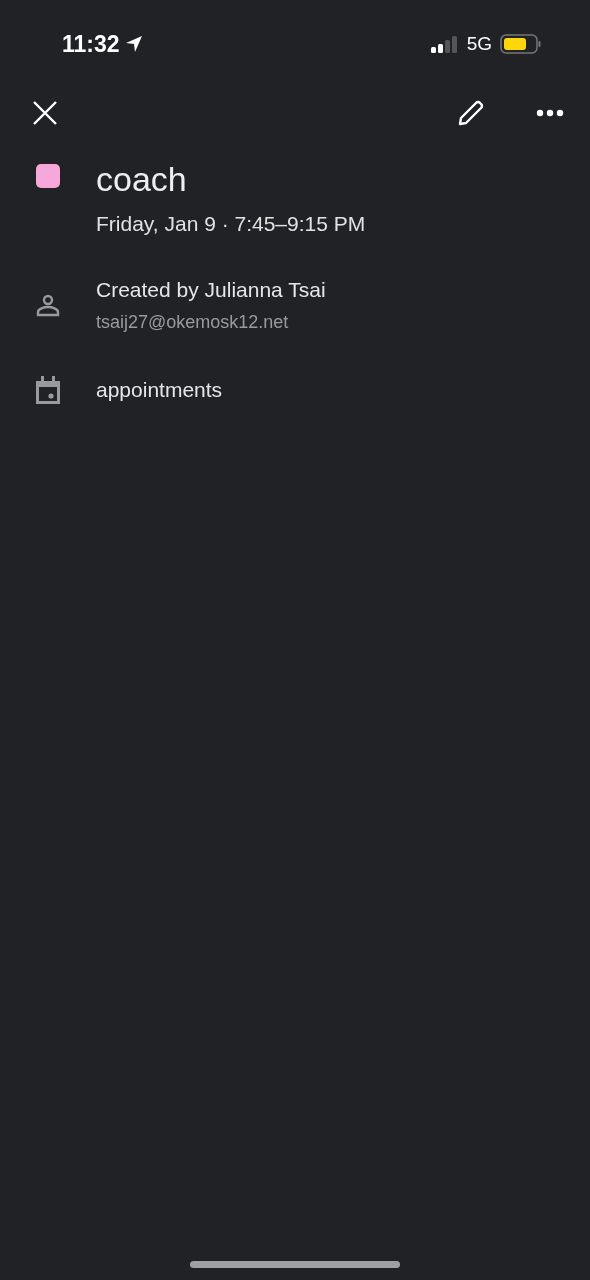 The width and height of the screenshot is (590, 1280). What do you see at coordinates (444, 44) in the screenshot?
I see `signal-icon` at bounding box center [444, 44].